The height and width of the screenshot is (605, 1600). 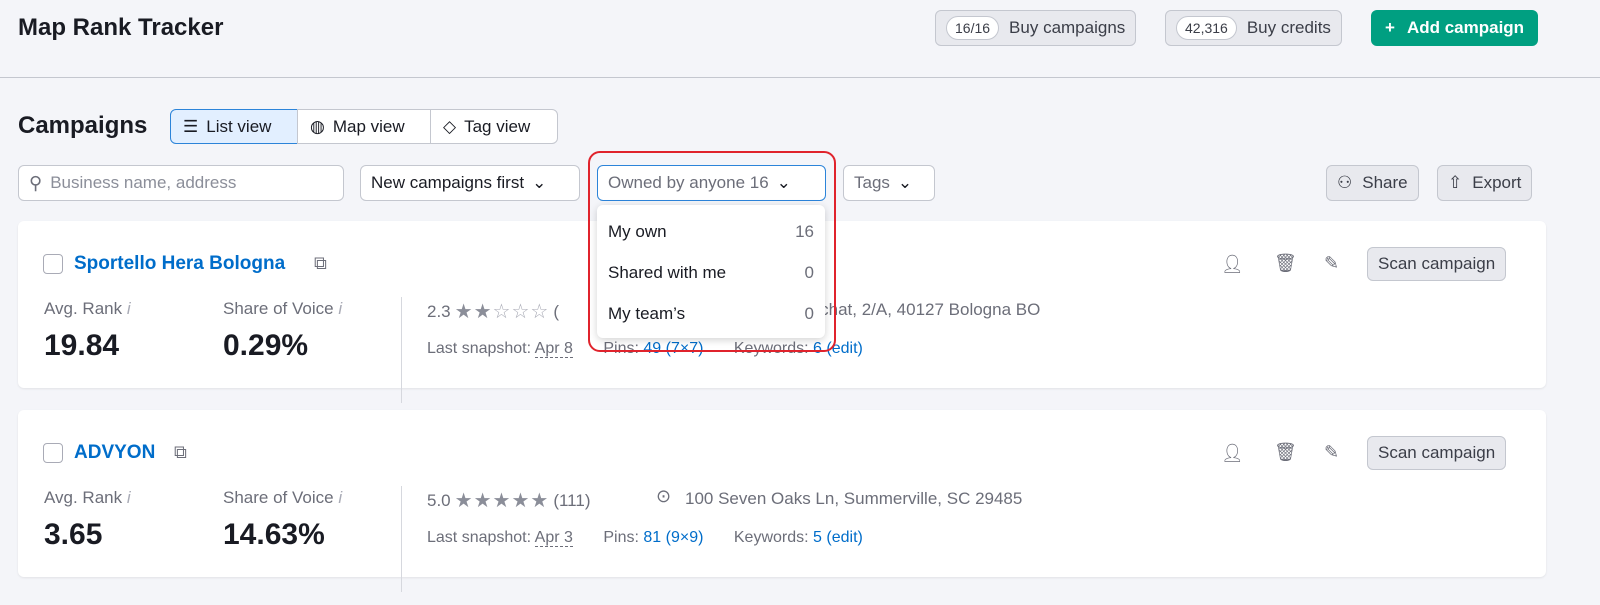 I want to click on address: Pichat, 2/A, 40127 Bologna BO, so click(x=923, y=309).